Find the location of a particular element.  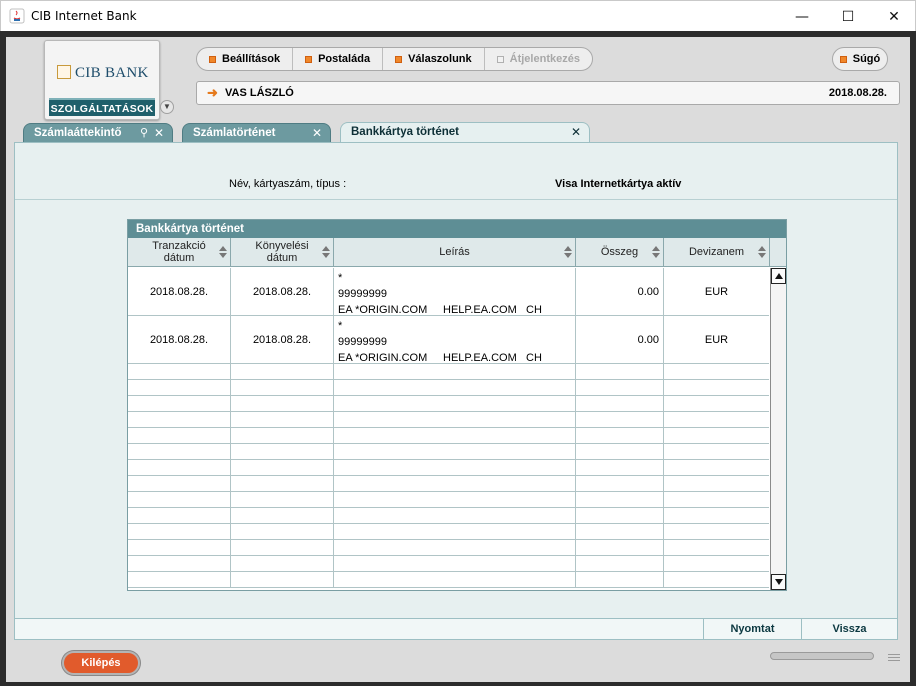

pin-icon: ⚲ is located at coordinates (144, 133).